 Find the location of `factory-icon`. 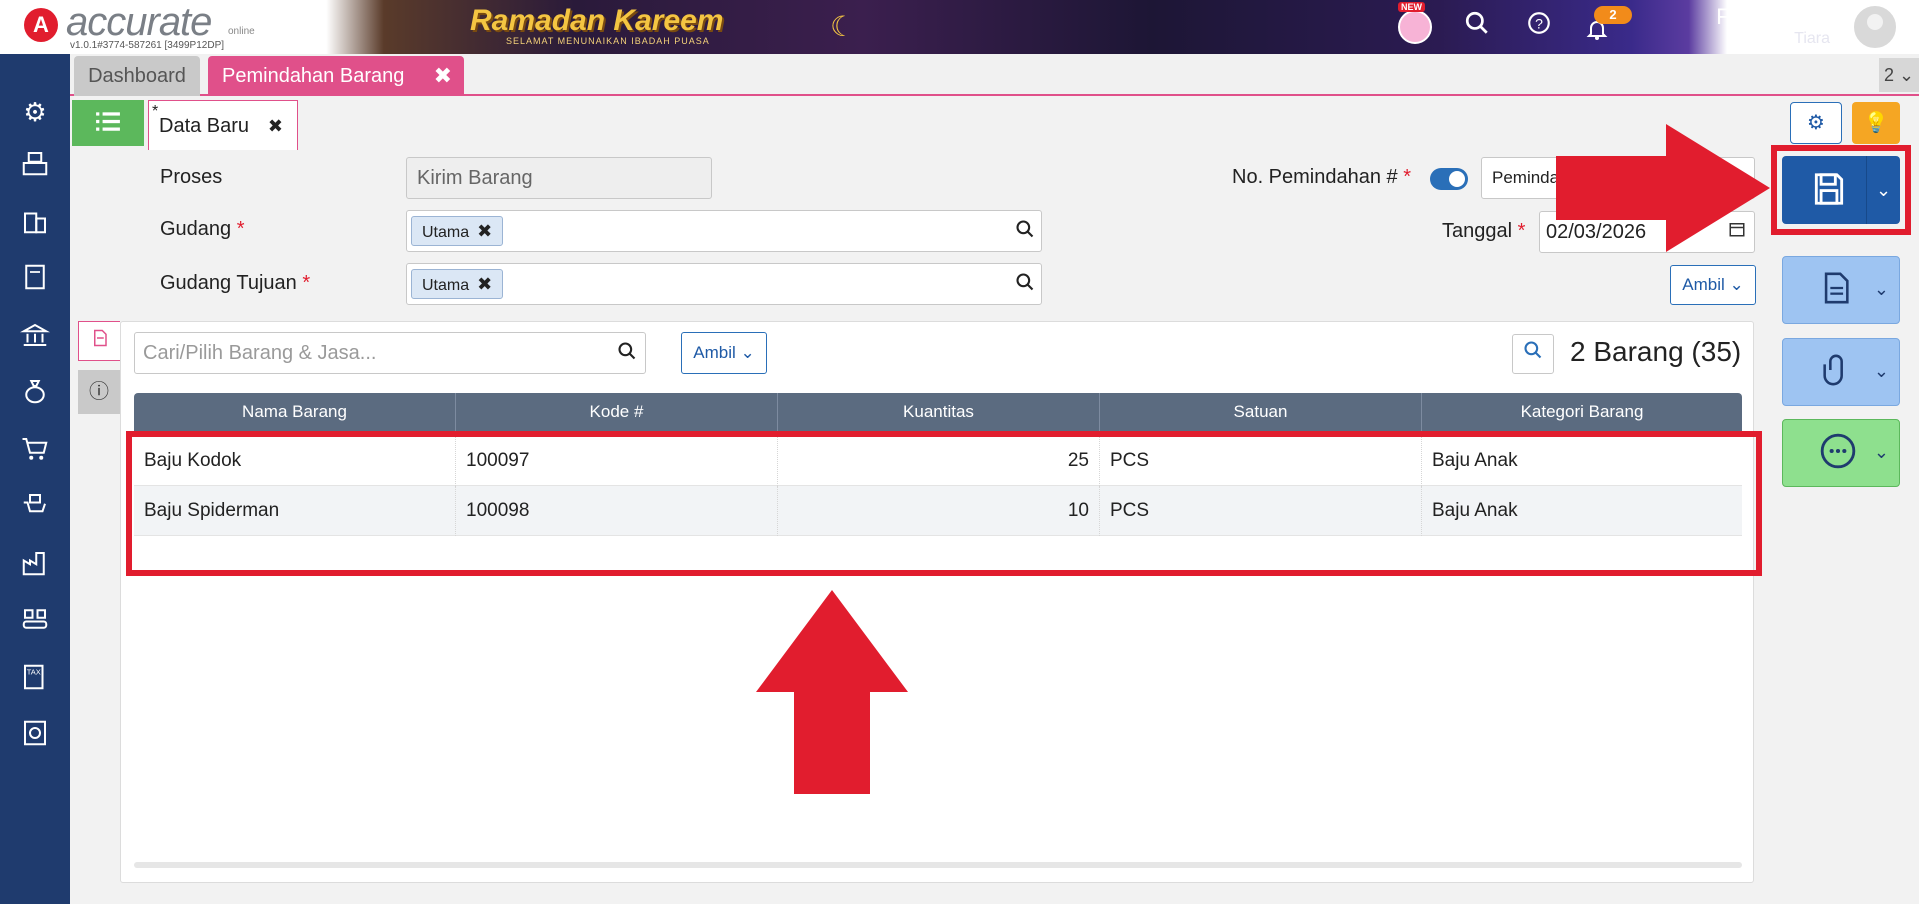

factory-icon is located at coordinates (35, 568).